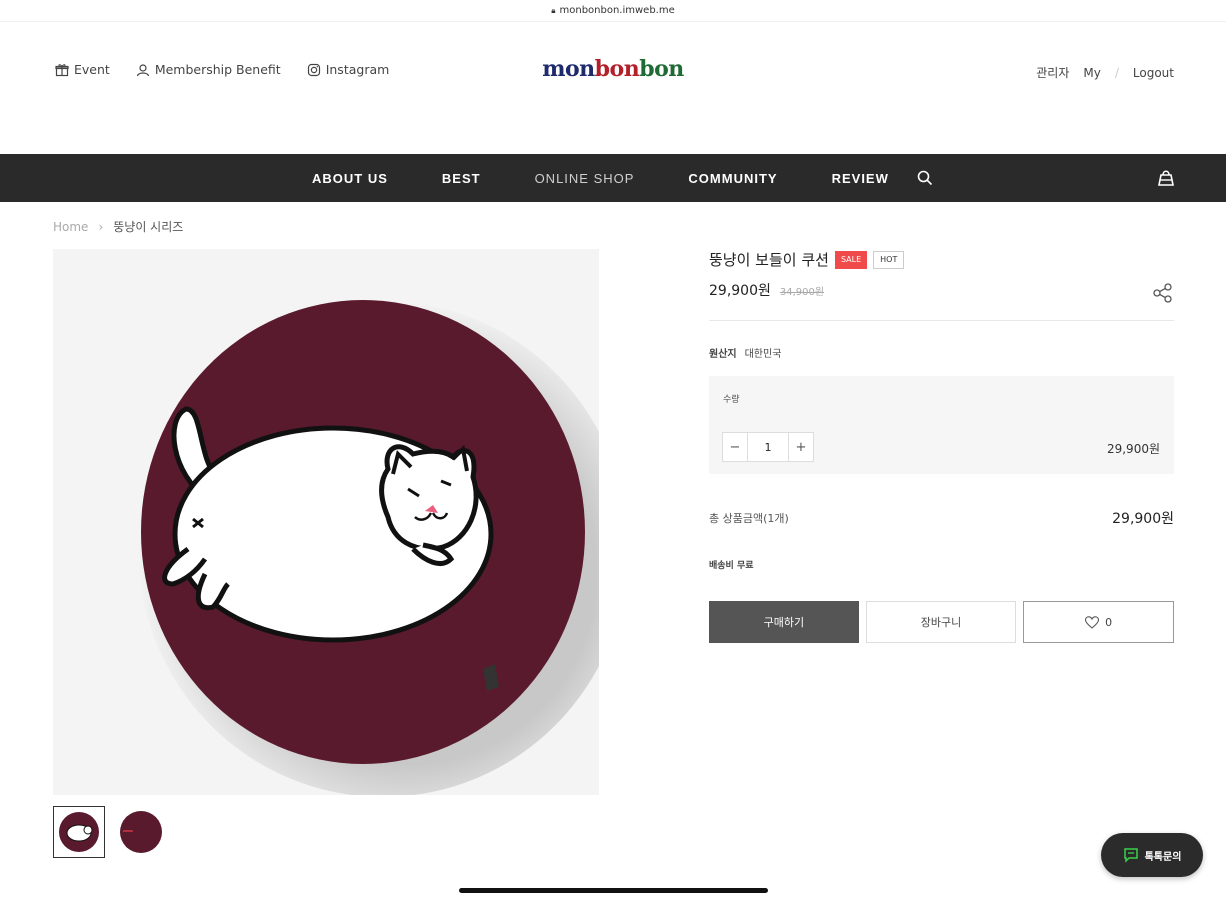  Describe the element at coordinates (925, 178) in the screenshot. I see `search-icon` at that location.